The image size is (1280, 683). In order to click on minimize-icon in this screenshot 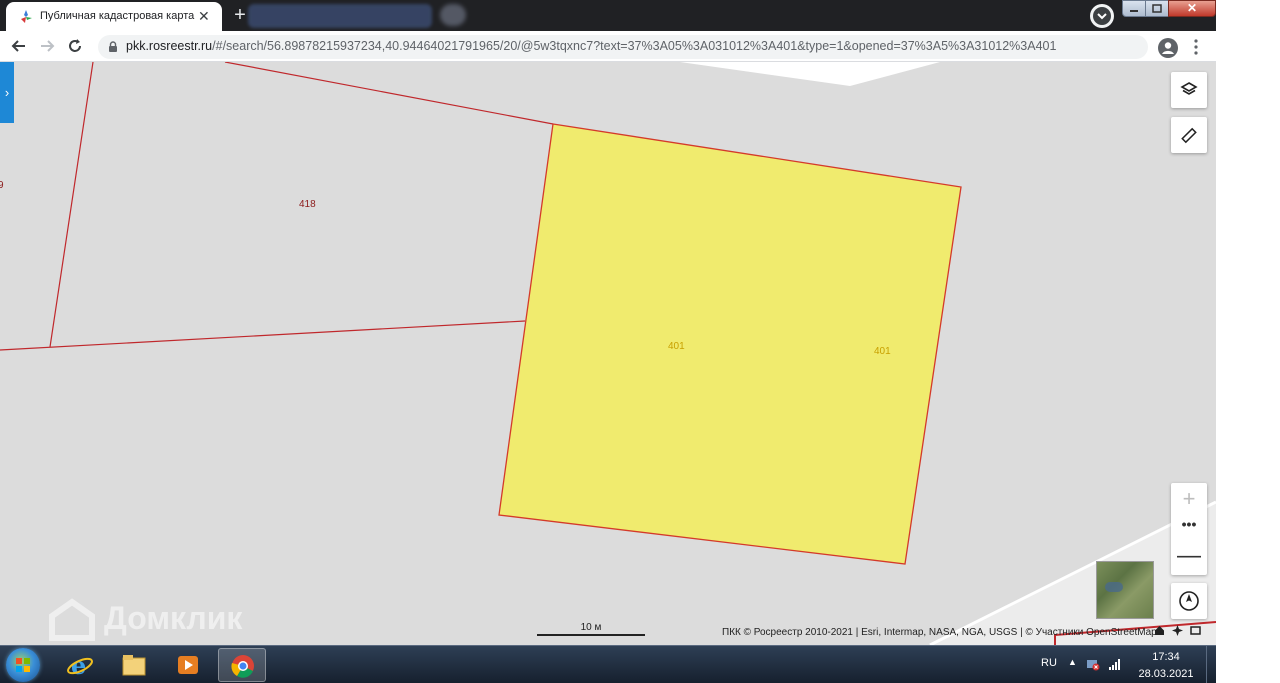, I will do `click(1134, 11)`.